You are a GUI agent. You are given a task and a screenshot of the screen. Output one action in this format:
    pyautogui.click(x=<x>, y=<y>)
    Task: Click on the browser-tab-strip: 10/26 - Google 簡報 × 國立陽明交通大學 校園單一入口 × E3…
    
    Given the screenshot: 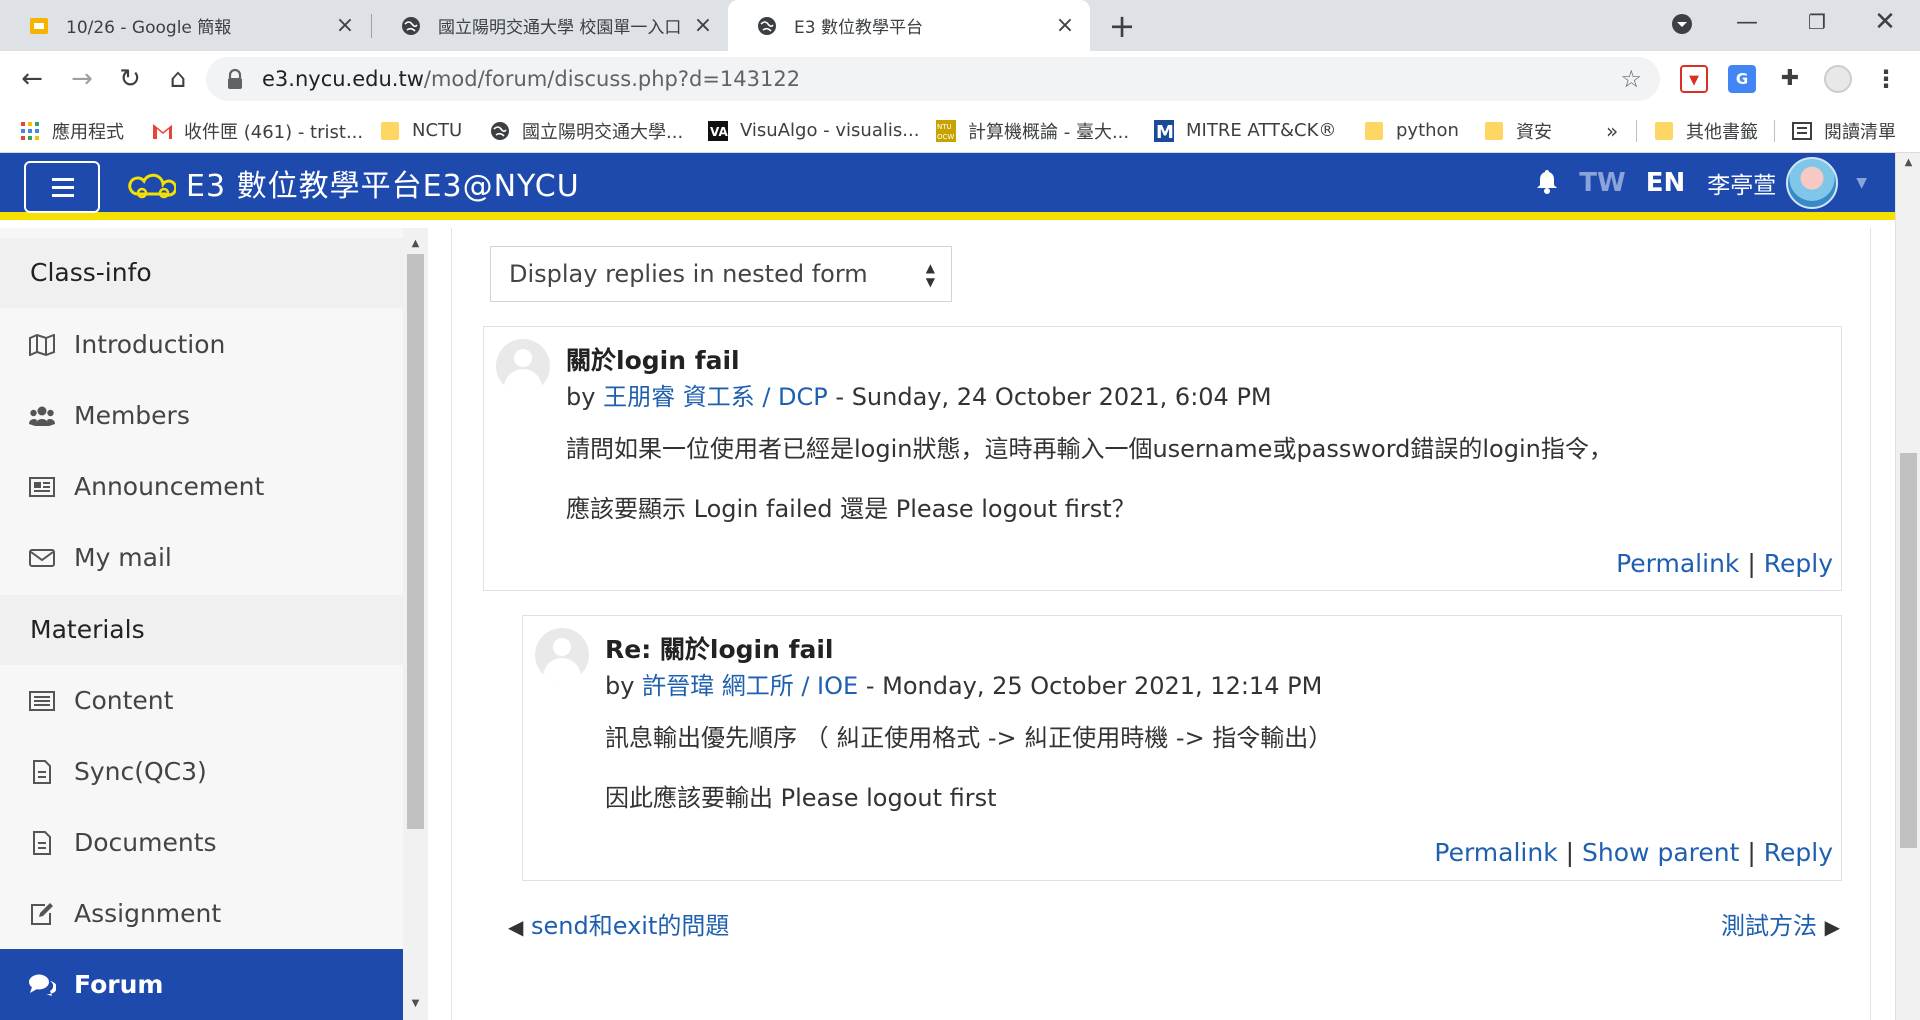 What is the action you would take?
    pyautogui.click(x=960, y=25)
    